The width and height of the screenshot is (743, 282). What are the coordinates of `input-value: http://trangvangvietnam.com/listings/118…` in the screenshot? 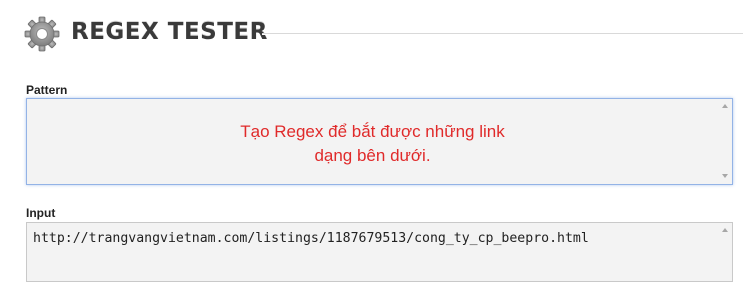 It's located at (311, 238).